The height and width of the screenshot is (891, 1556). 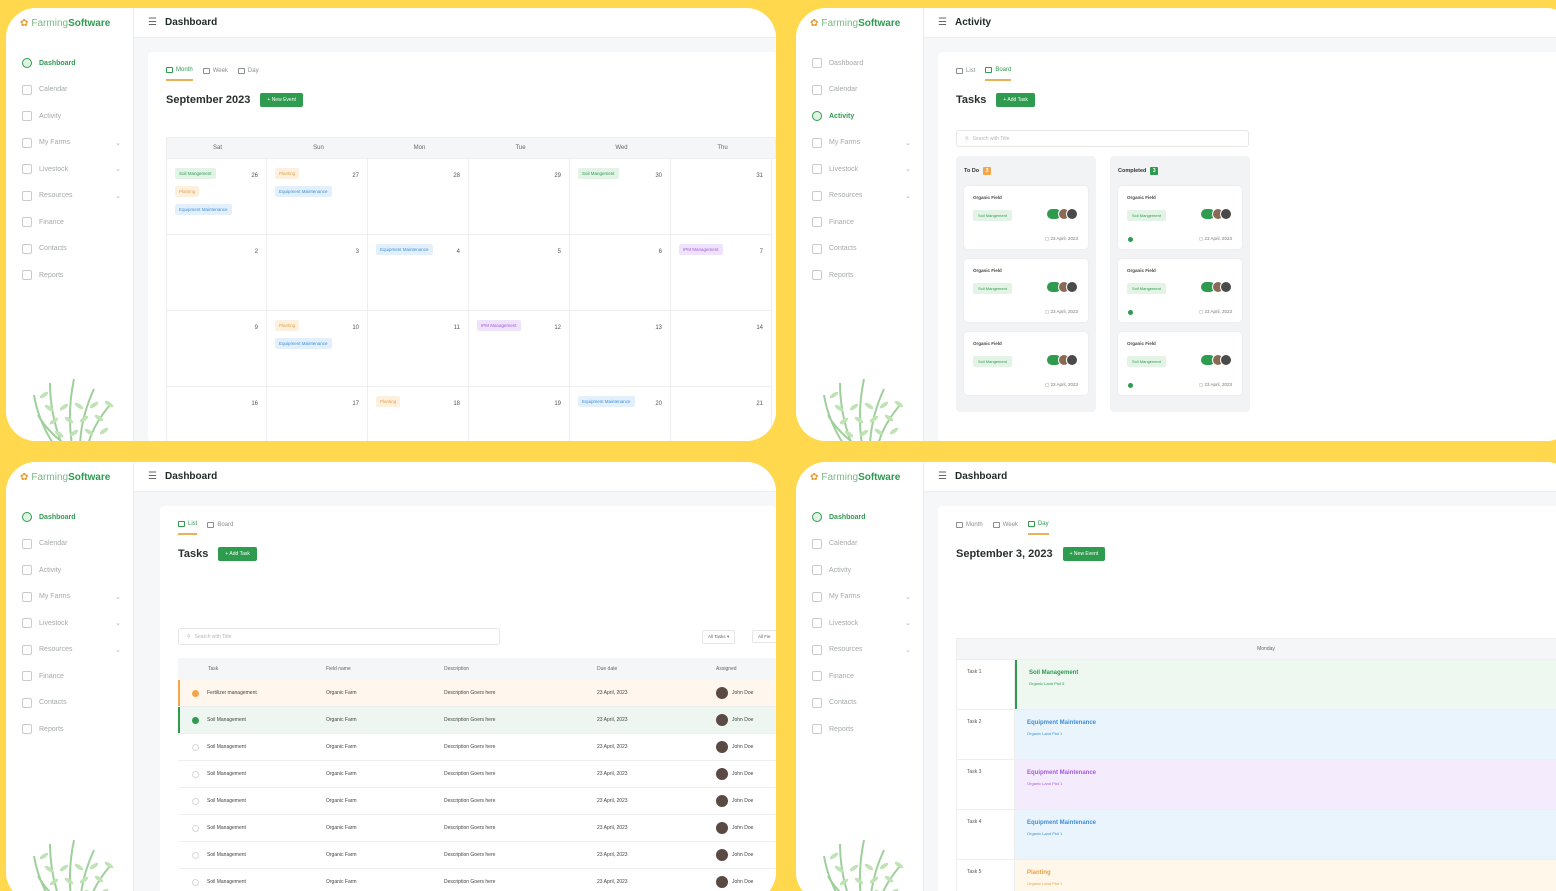 I want to click on day-cell: 19, so click(x=519, y=414).